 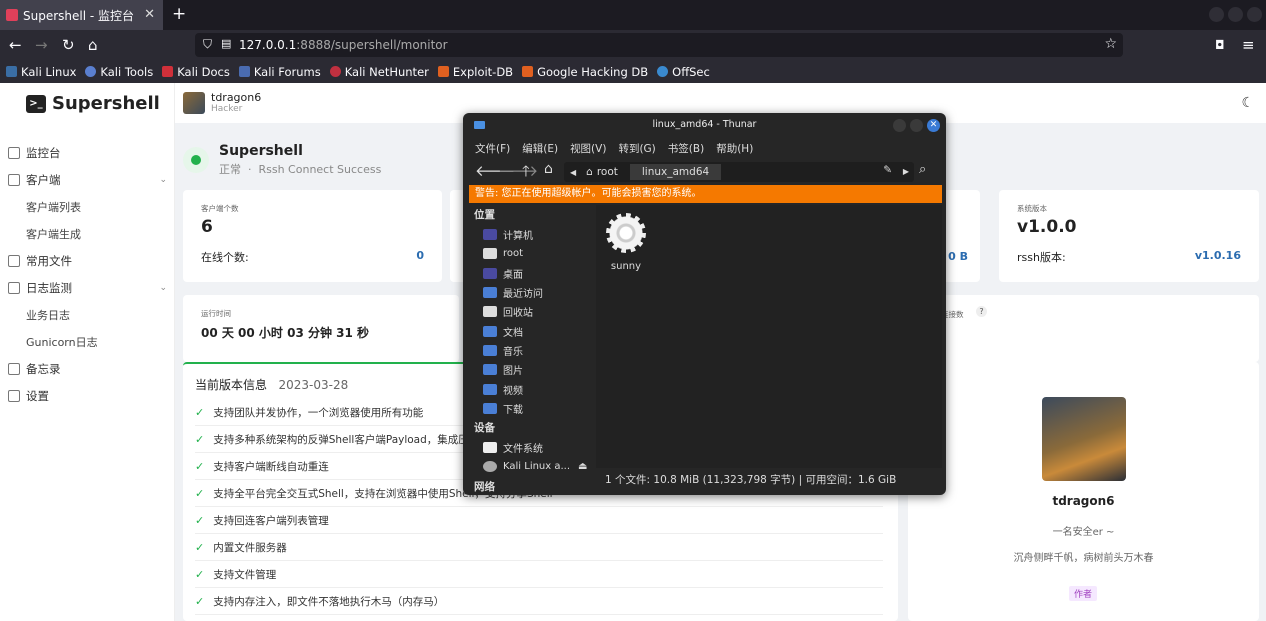 What do you see at coordinates (532, 369) in the screenshot?
I see `place-item: 图片` at bounding box center [532, 369].